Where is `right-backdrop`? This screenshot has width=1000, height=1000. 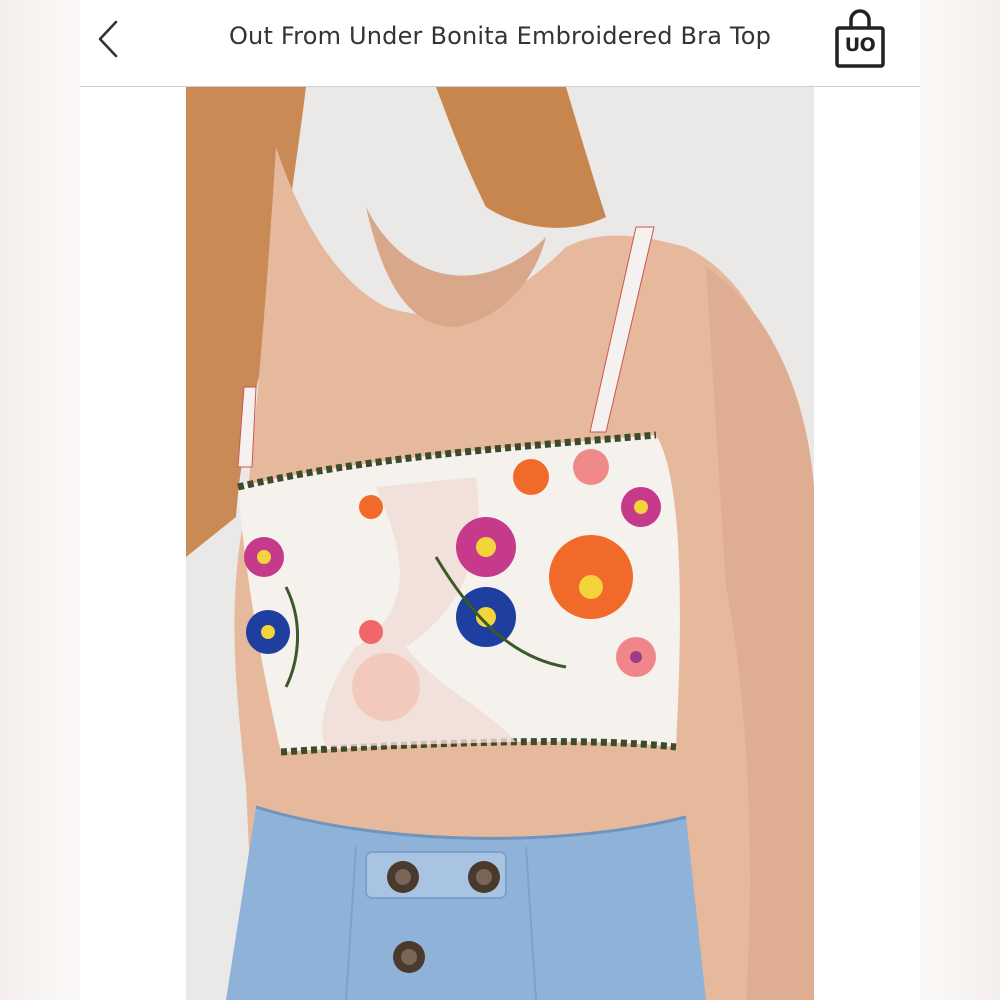 right-backdrop is located at coordinates (960, 500).